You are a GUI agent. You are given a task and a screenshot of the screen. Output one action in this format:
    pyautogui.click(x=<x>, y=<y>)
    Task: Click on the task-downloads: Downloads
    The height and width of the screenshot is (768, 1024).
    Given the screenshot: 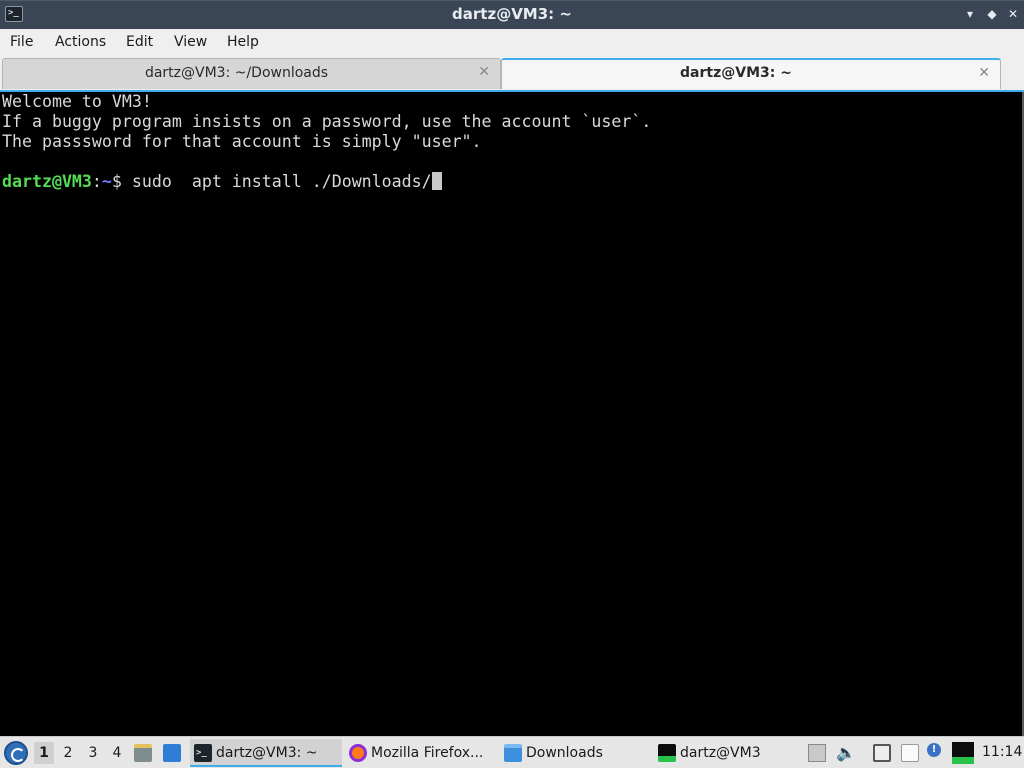 What is the action you would take?
    pyautogui.click(x=575, y=753)
    